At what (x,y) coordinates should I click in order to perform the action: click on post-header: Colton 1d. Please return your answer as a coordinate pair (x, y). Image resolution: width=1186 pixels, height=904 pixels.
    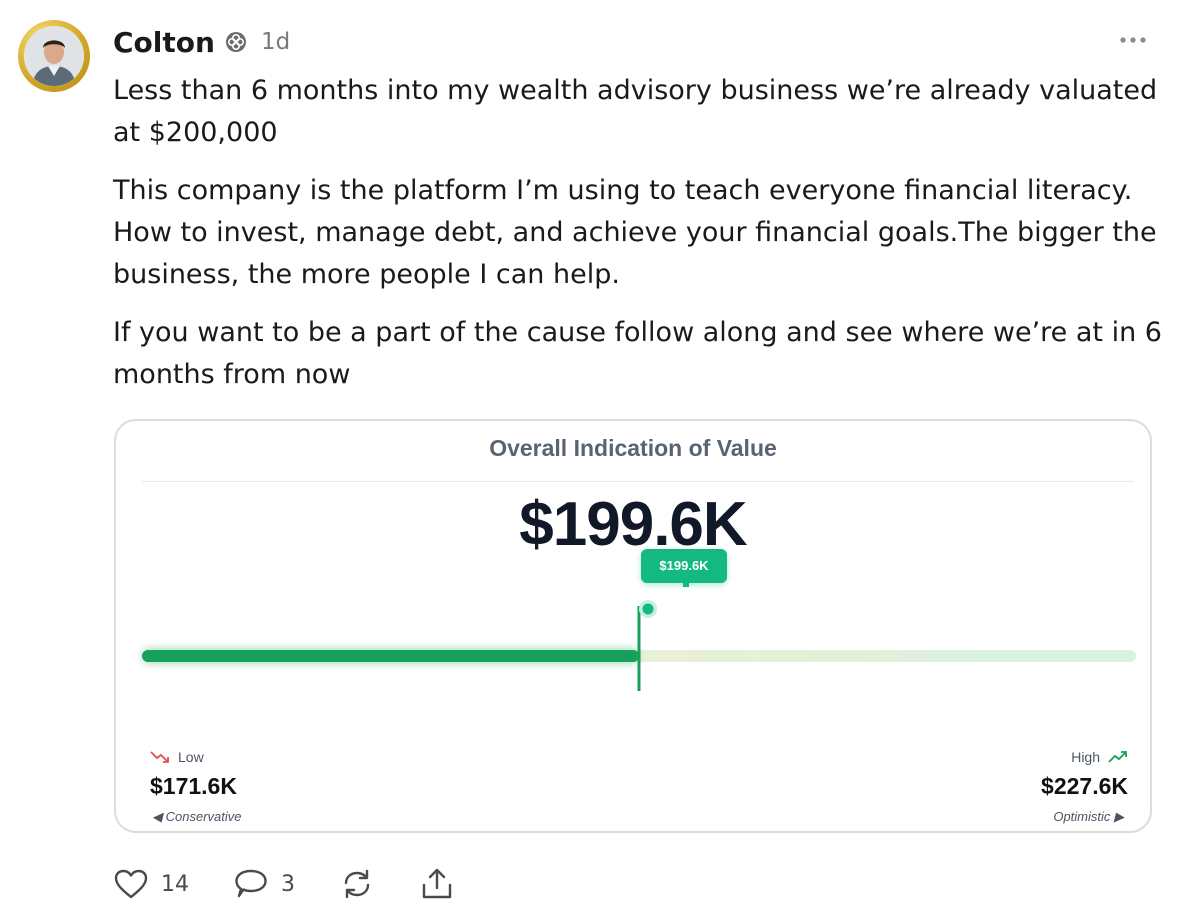
    Looking at the image, I should click on (201, 42).